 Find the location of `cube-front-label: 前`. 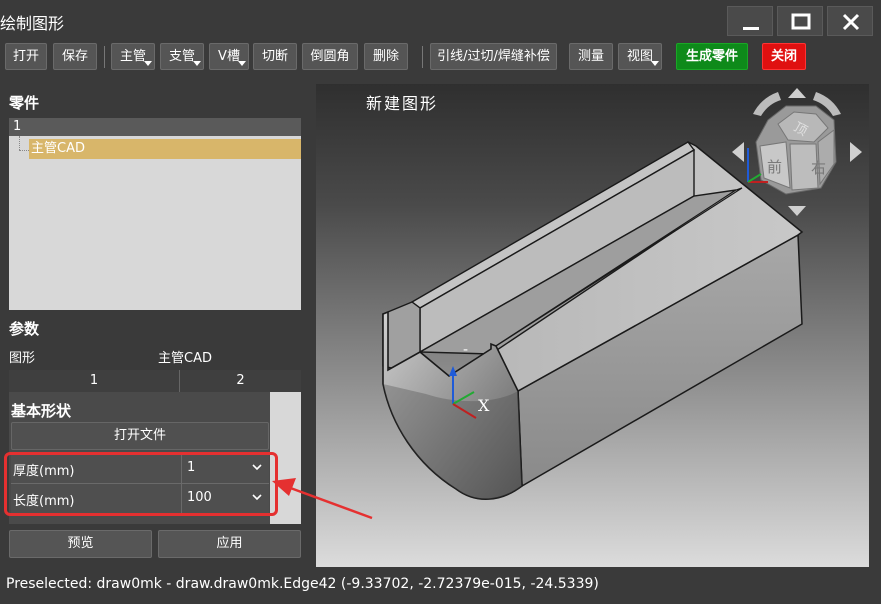

cube-front-label: 前 is located at coordinates (774, 167).